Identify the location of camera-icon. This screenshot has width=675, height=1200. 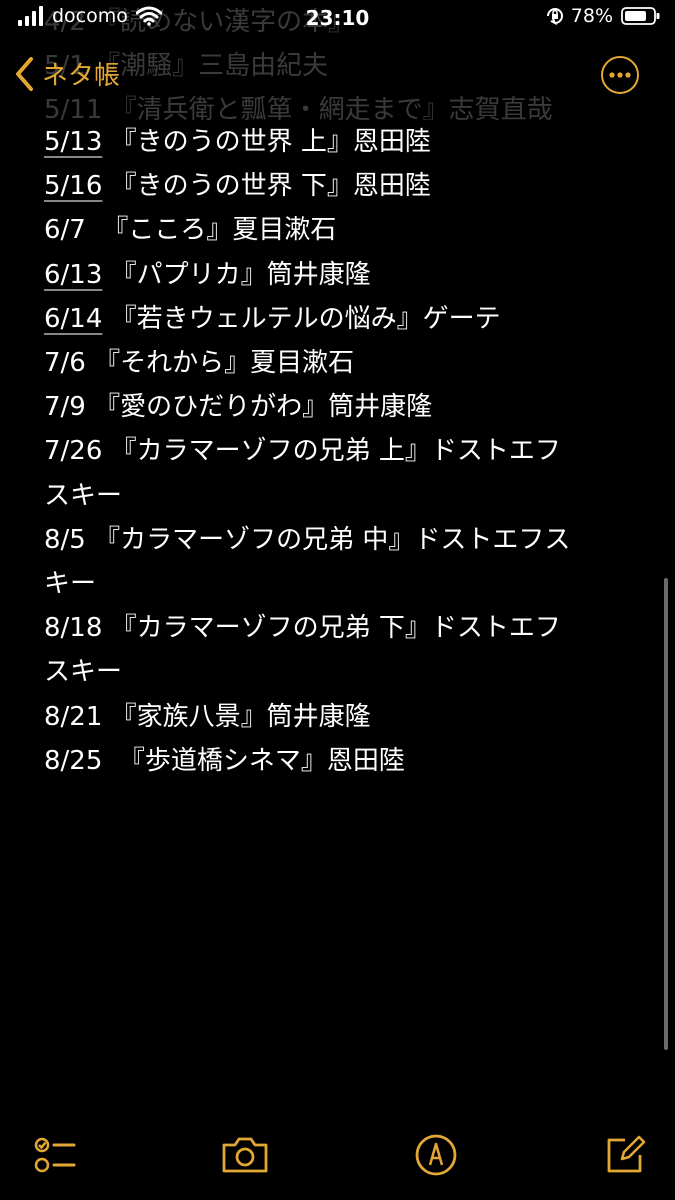
(245, 1155).